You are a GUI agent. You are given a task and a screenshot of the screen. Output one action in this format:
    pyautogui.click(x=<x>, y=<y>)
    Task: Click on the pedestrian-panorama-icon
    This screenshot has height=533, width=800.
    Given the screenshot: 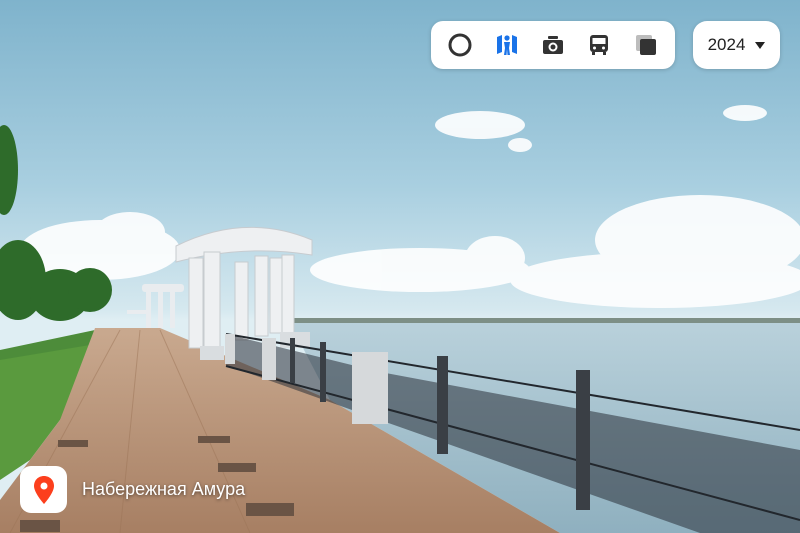 What is the action you would take?
    pyautogui.click(x=506, y=45)
    